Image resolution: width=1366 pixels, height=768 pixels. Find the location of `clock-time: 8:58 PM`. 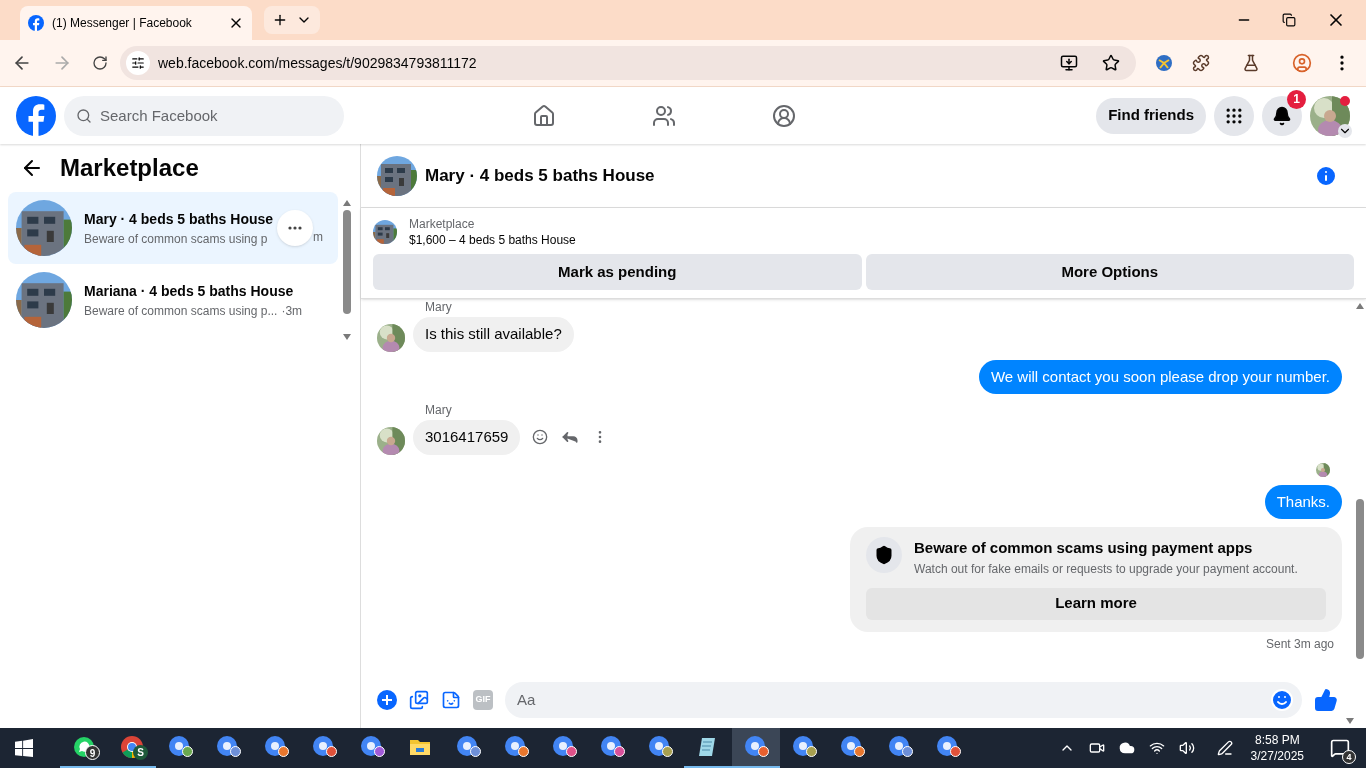

clock-time: 8:58 PM is located at coordinates (1277, 740).